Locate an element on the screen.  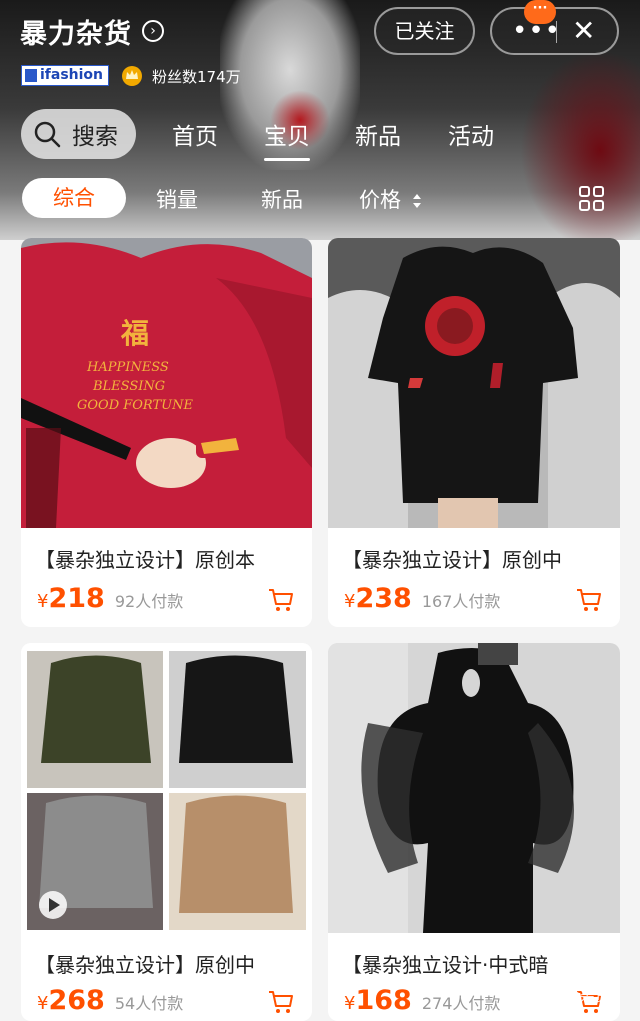
product-print-line2: BLESSING is located at coordinates (128, 386).